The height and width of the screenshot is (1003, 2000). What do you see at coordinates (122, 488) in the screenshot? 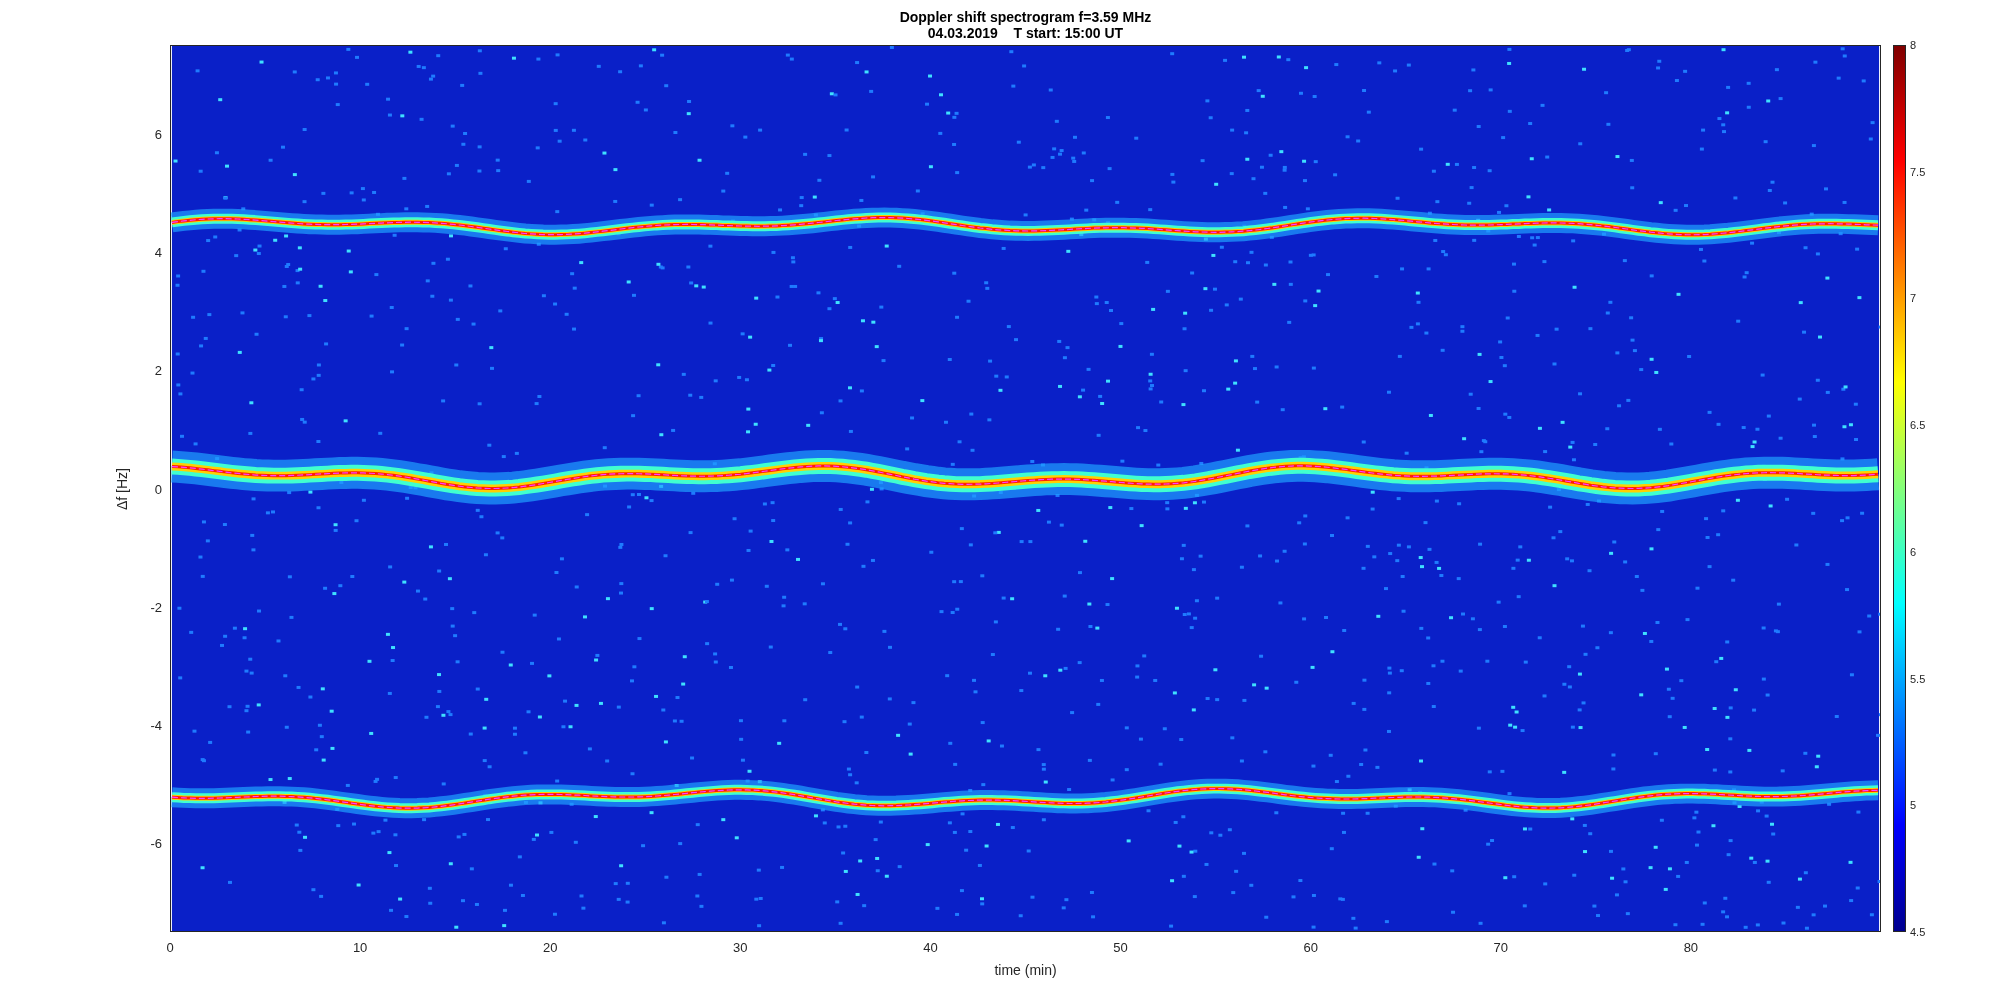
I see `axis-label: Δf [Hz]` at bounding box center [122, 488].